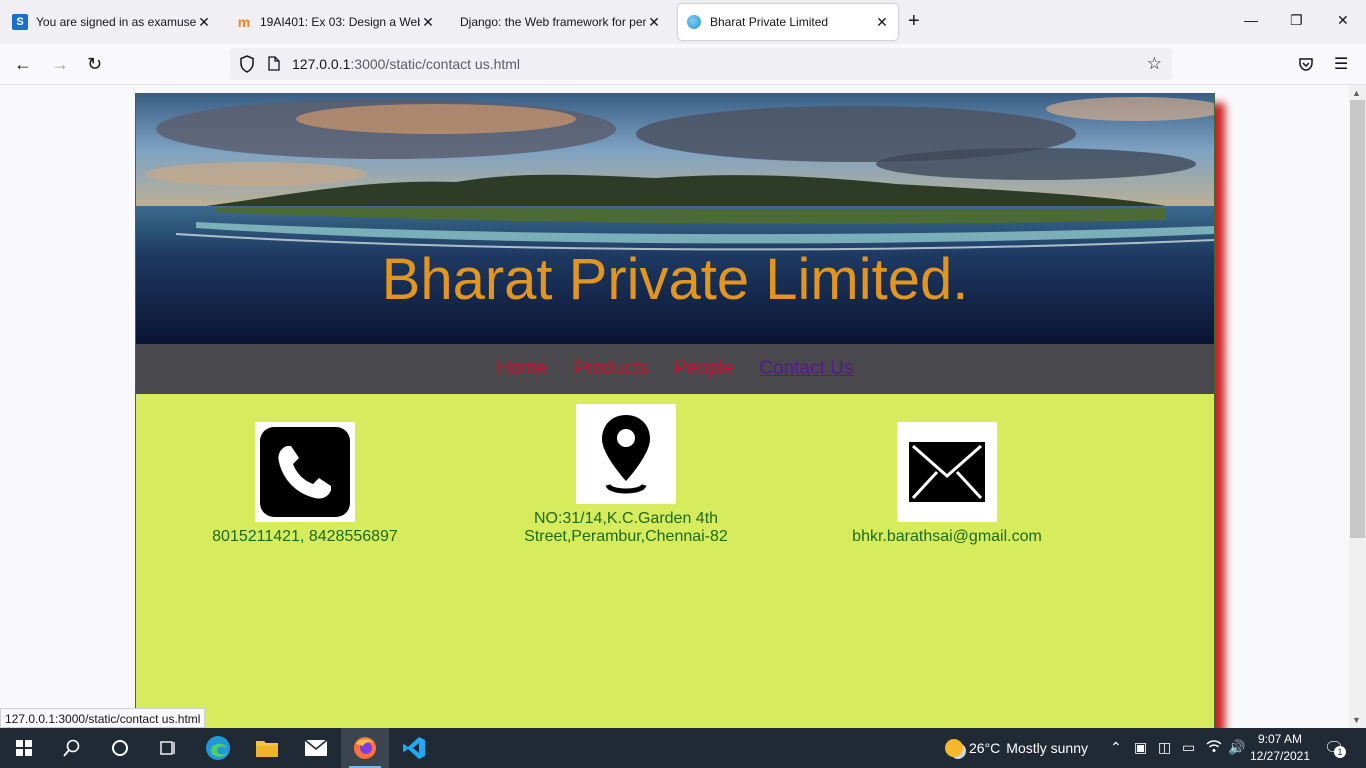 This screenshot has height=768, width=1366. Describe the element at coordinates (985, 748) in the screenshot. I see `weather-temperature: 26°C` at that location.